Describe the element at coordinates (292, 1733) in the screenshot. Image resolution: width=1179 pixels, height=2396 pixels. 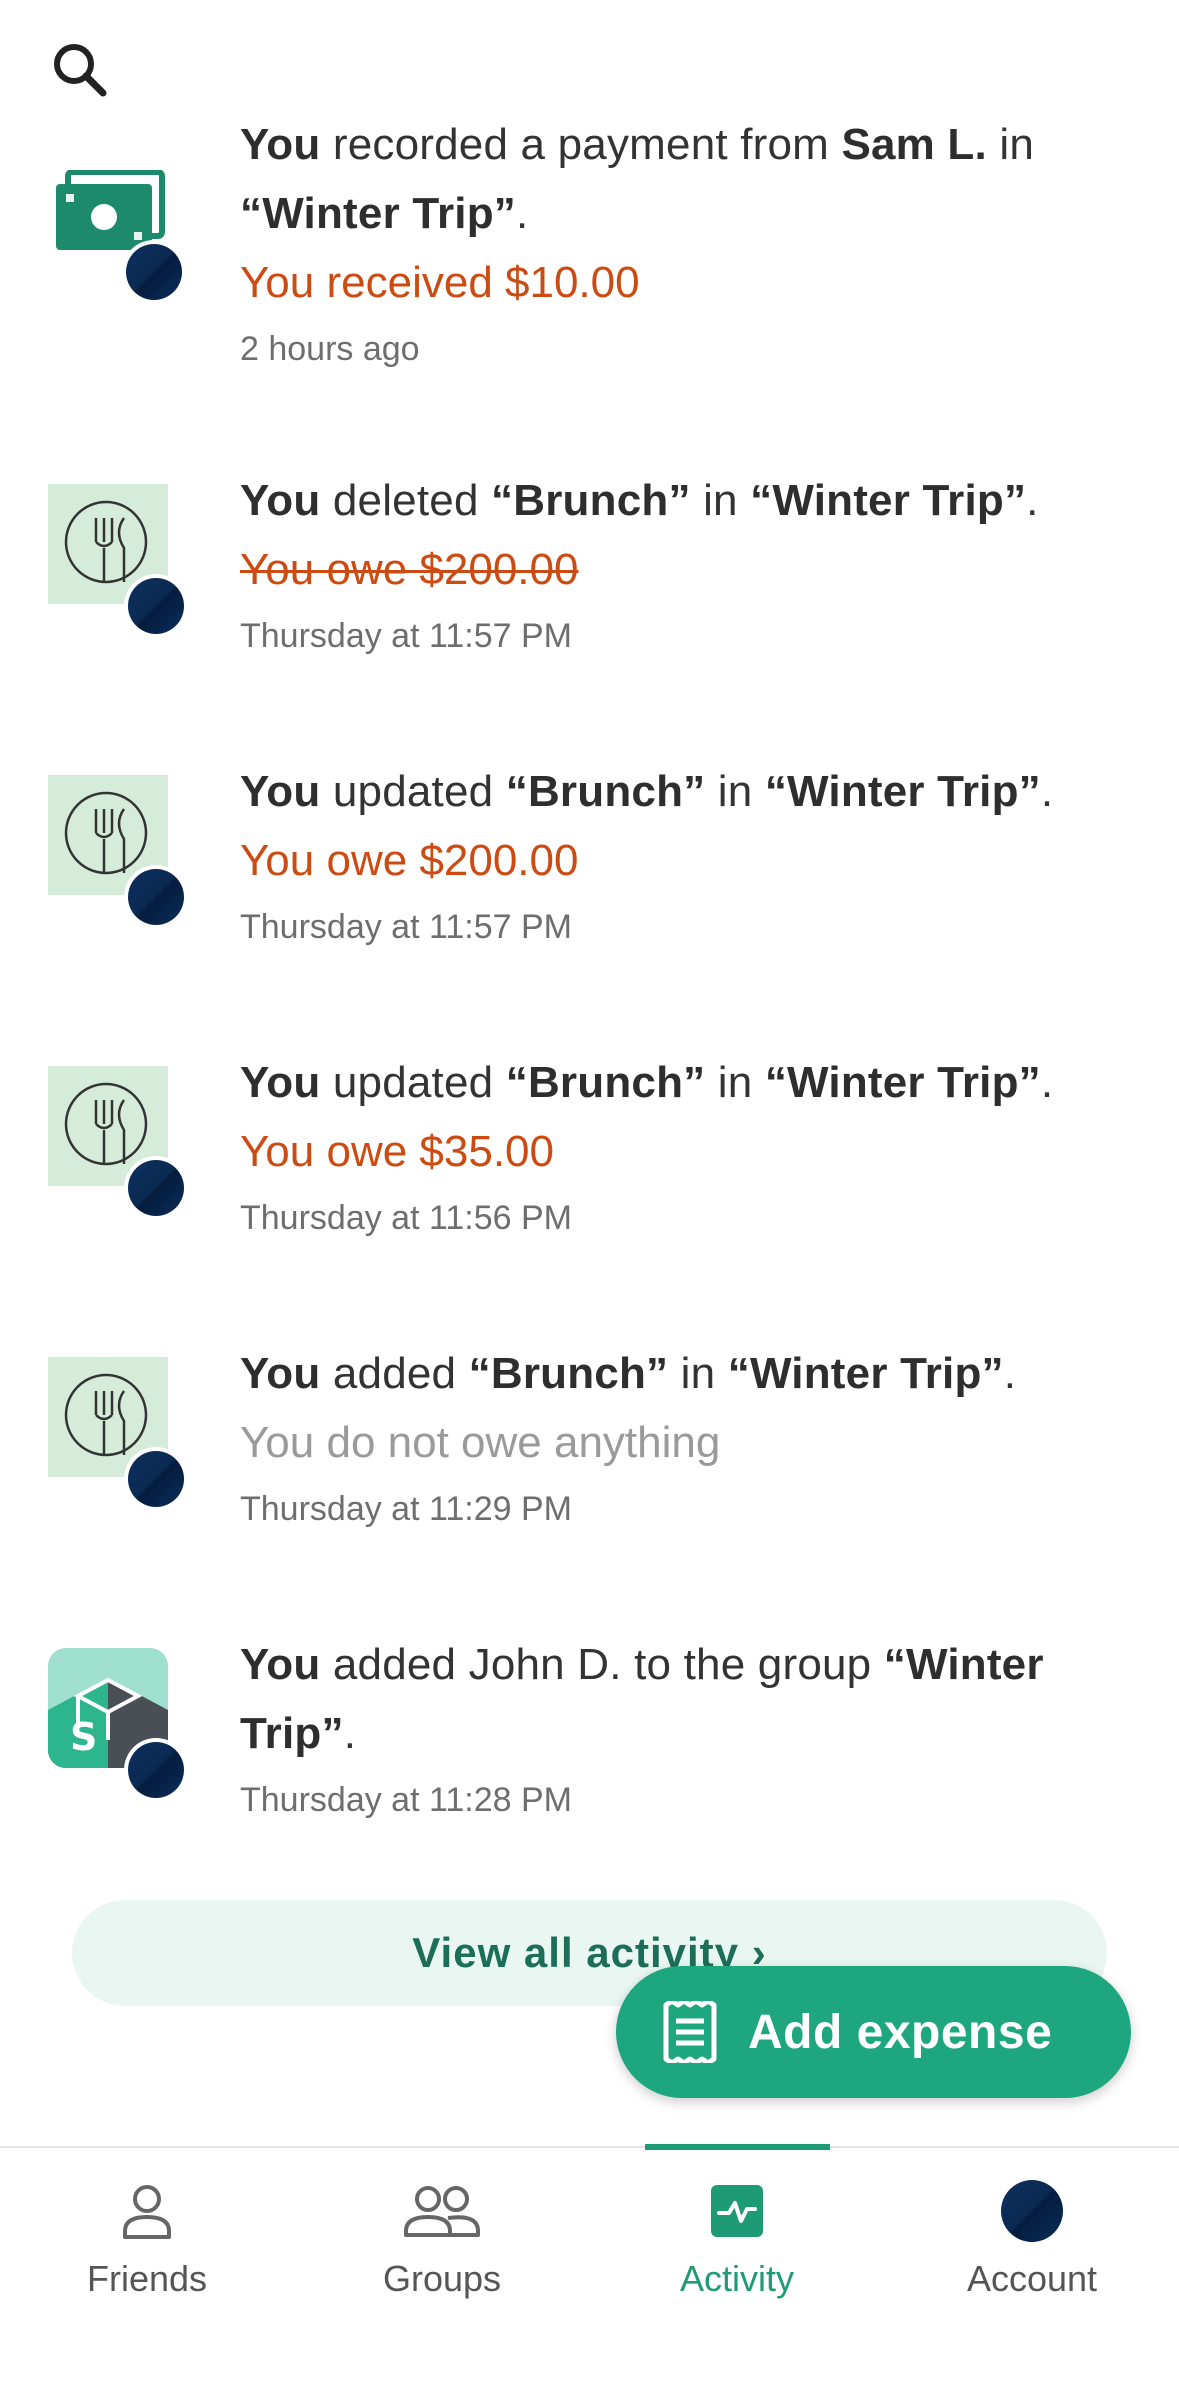
I see `bold-text-segment: Trip”` at that location.